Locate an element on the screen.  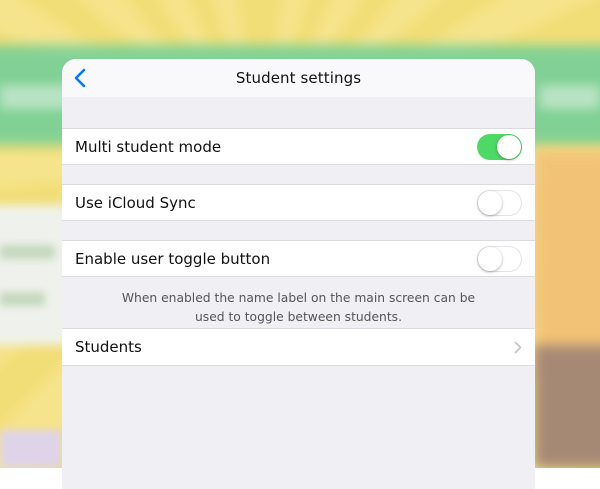
setting-row-icloud-sync: Use iCloud Sync is located at coordinates (298, 202).